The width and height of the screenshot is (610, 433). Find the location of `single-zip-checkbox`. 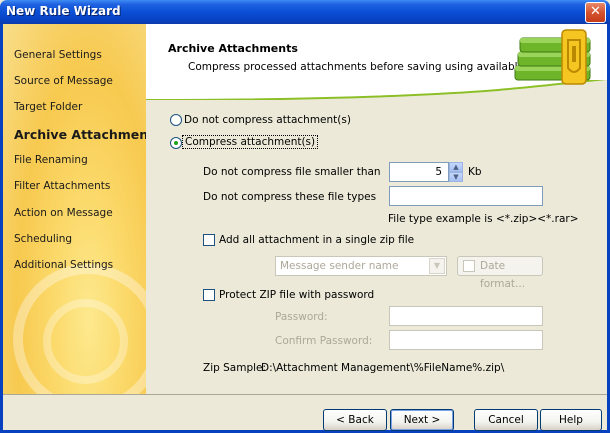

single-zip-checkbox is located at coordinates (209, 240).